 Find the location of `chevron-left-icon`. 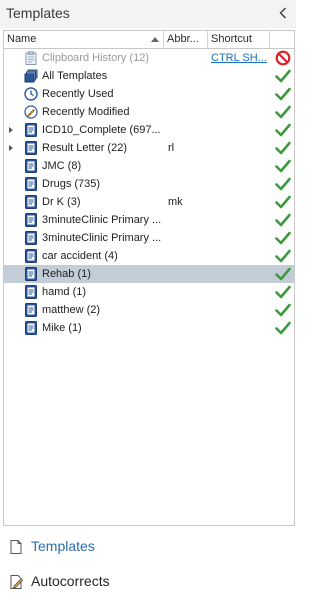

chevron-left-icon is located at coordinates (283, 13).